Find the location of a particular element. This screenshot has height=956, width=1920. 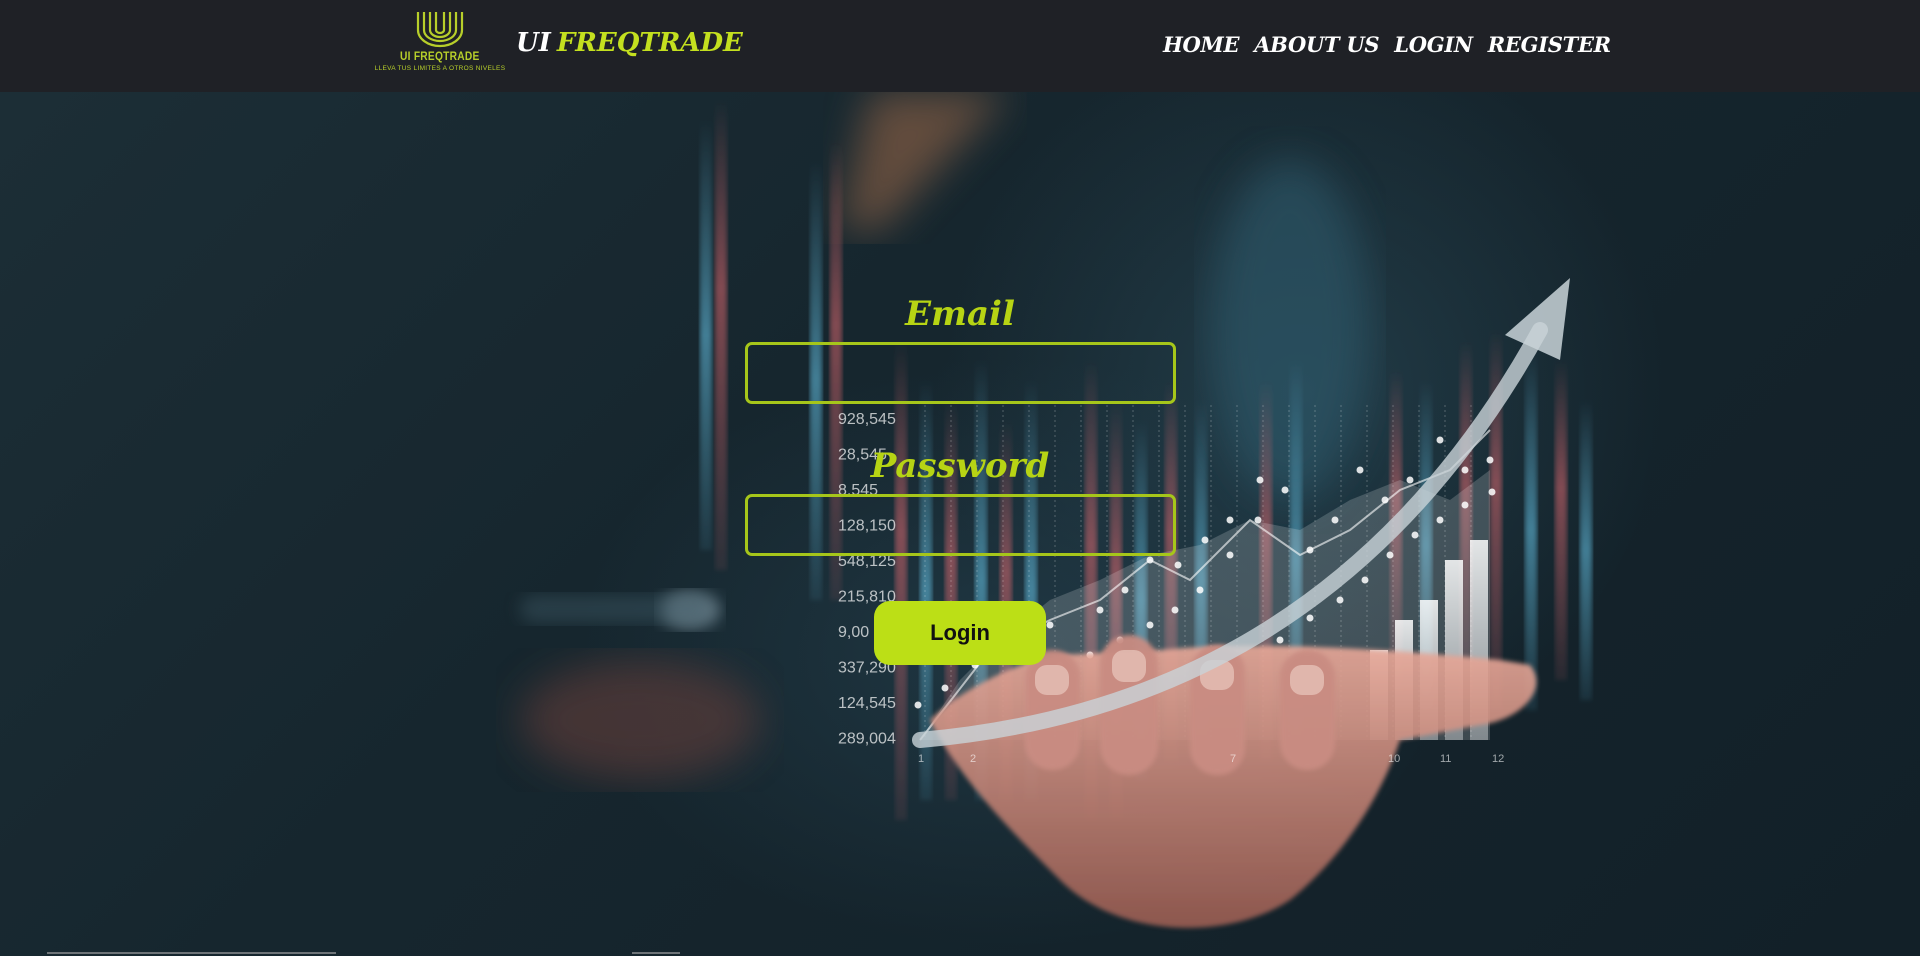

axis-tick: 1 is located at coordinates (921, 759).